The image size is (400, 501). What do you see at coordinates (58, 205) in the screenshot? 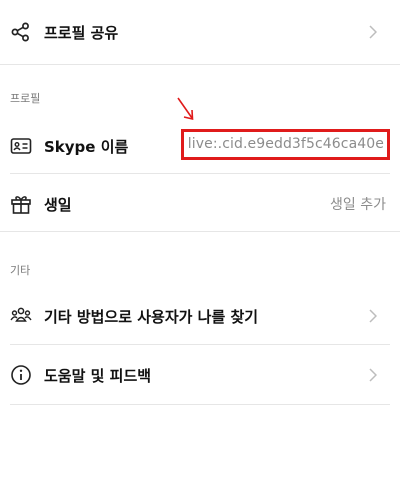
I see `birthday-label: 생일` at bounding box center [58, 205].